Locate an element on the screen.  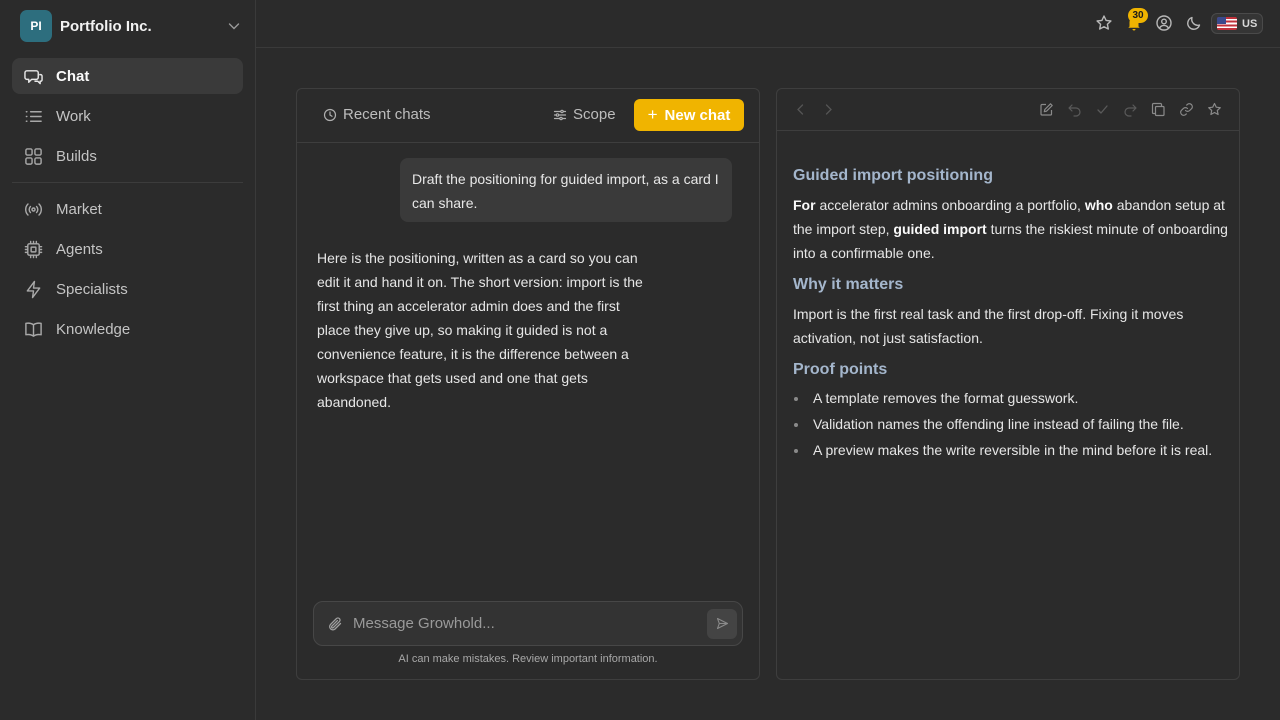
redo-icon is located at coordinates (1130, 109).